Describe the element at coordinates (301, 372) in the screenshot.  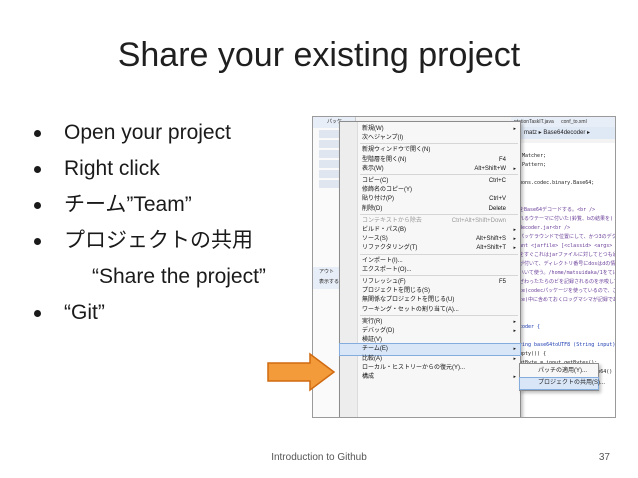
I see `pointer-arrow-icon` at that location.